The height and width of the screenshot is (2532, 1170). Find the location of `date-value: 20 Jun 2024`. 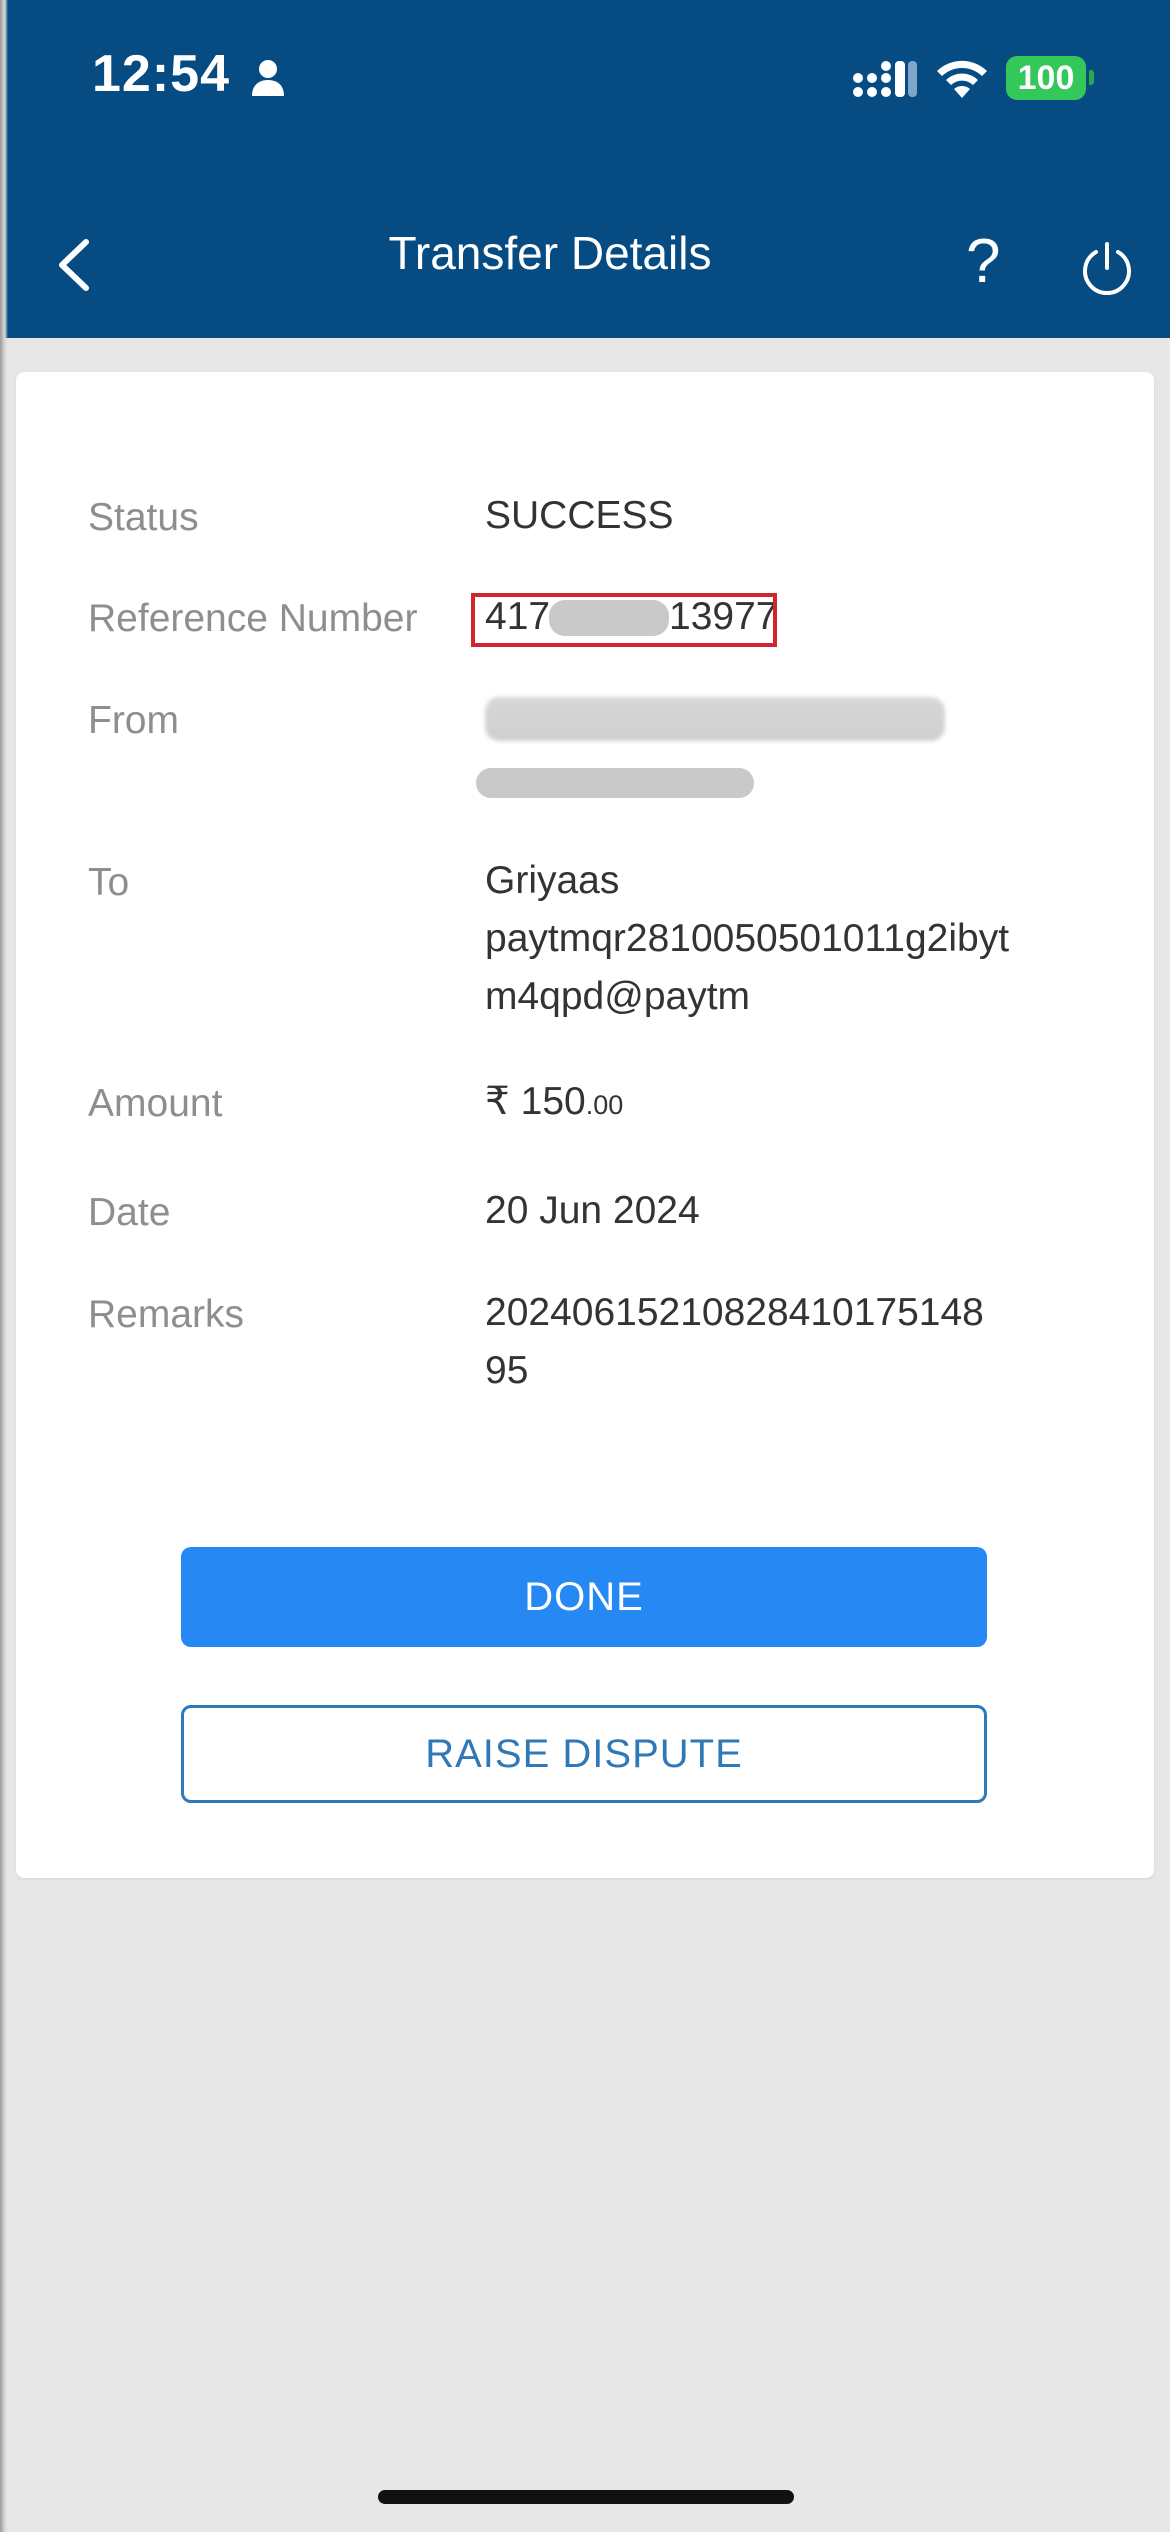

date-value: 20 Jun 2024 is located at coordinates (592, 1210).